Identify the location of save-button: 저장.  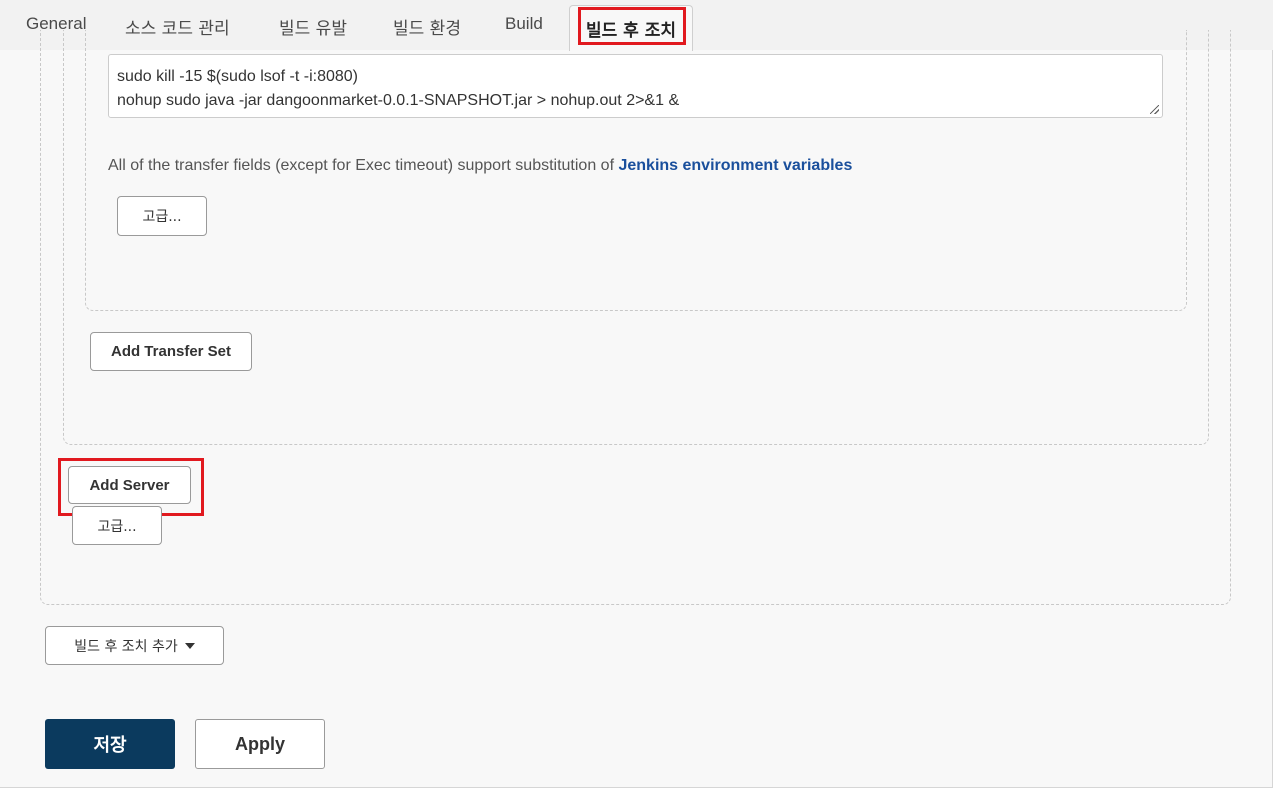
(110, 744).